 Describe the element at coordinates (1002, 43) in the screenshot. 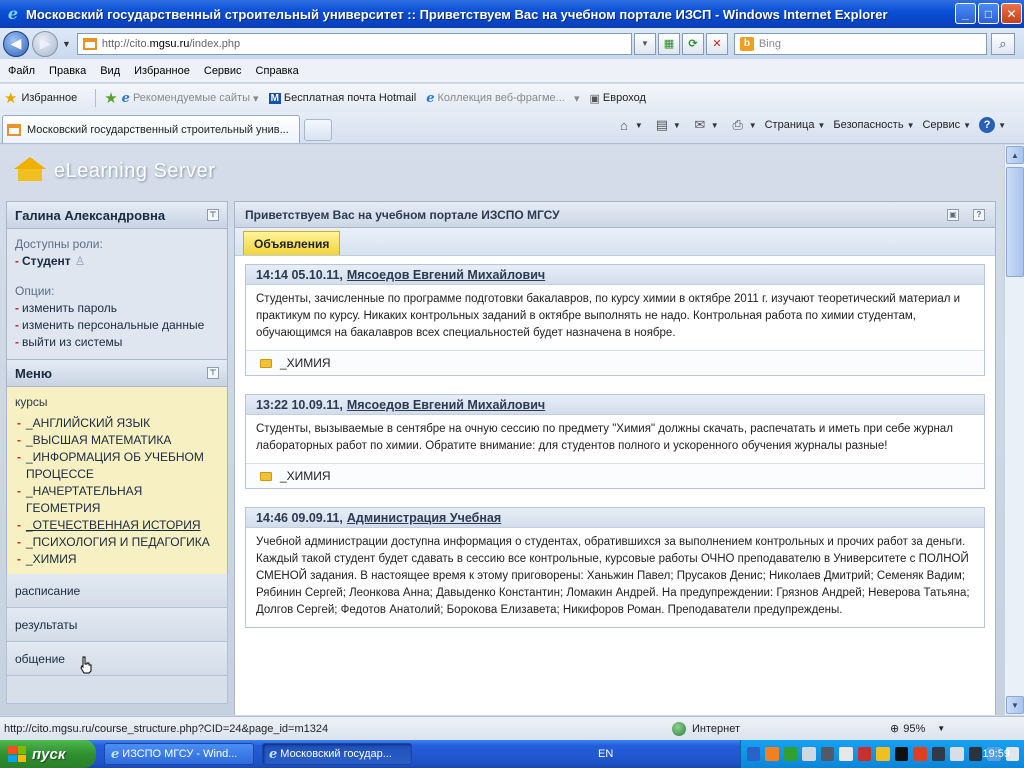

I see `search-icon: ⌕` at that location.